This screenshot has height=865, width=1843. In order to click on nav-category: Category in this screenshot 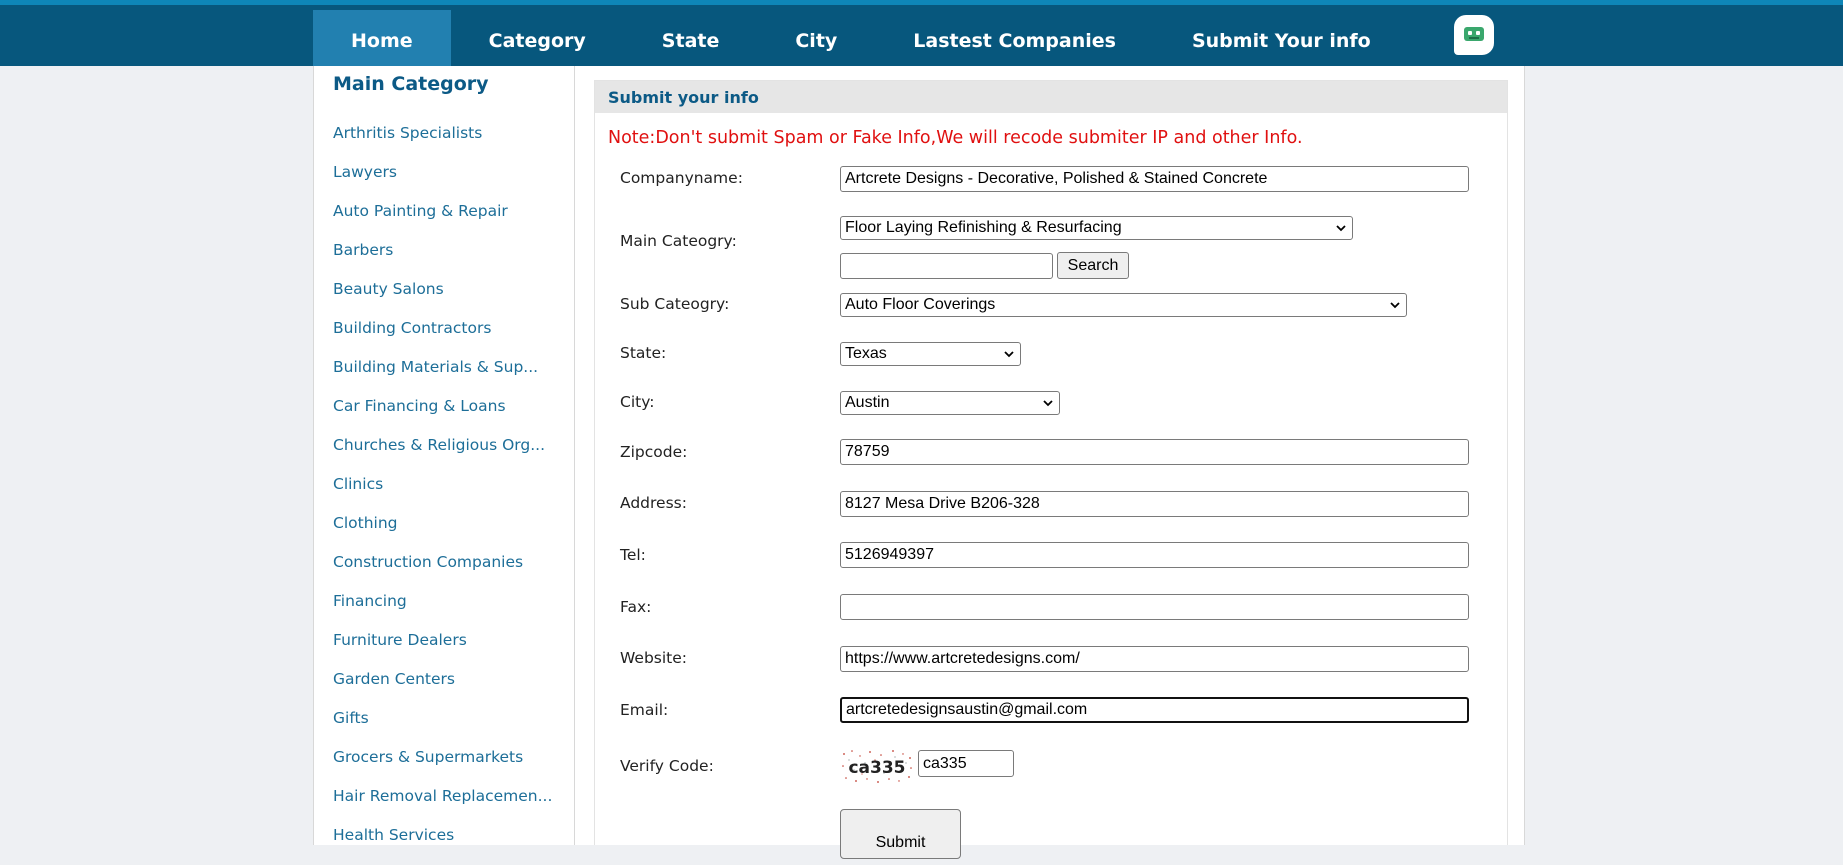, I will do `click(537, 40)`.